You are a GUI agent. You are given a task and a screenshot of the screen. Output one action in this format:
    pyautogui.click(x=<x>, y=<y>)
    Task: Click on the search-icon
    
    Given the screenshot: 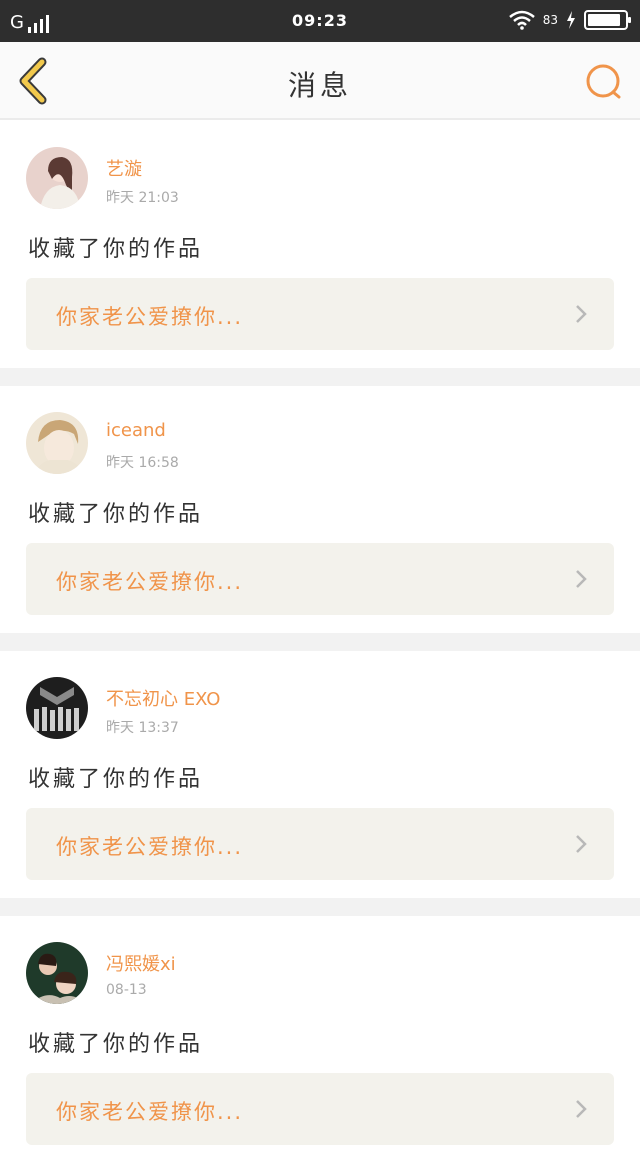 What is the action you would take?
    pyautogui.click(x=603, y=81)
    